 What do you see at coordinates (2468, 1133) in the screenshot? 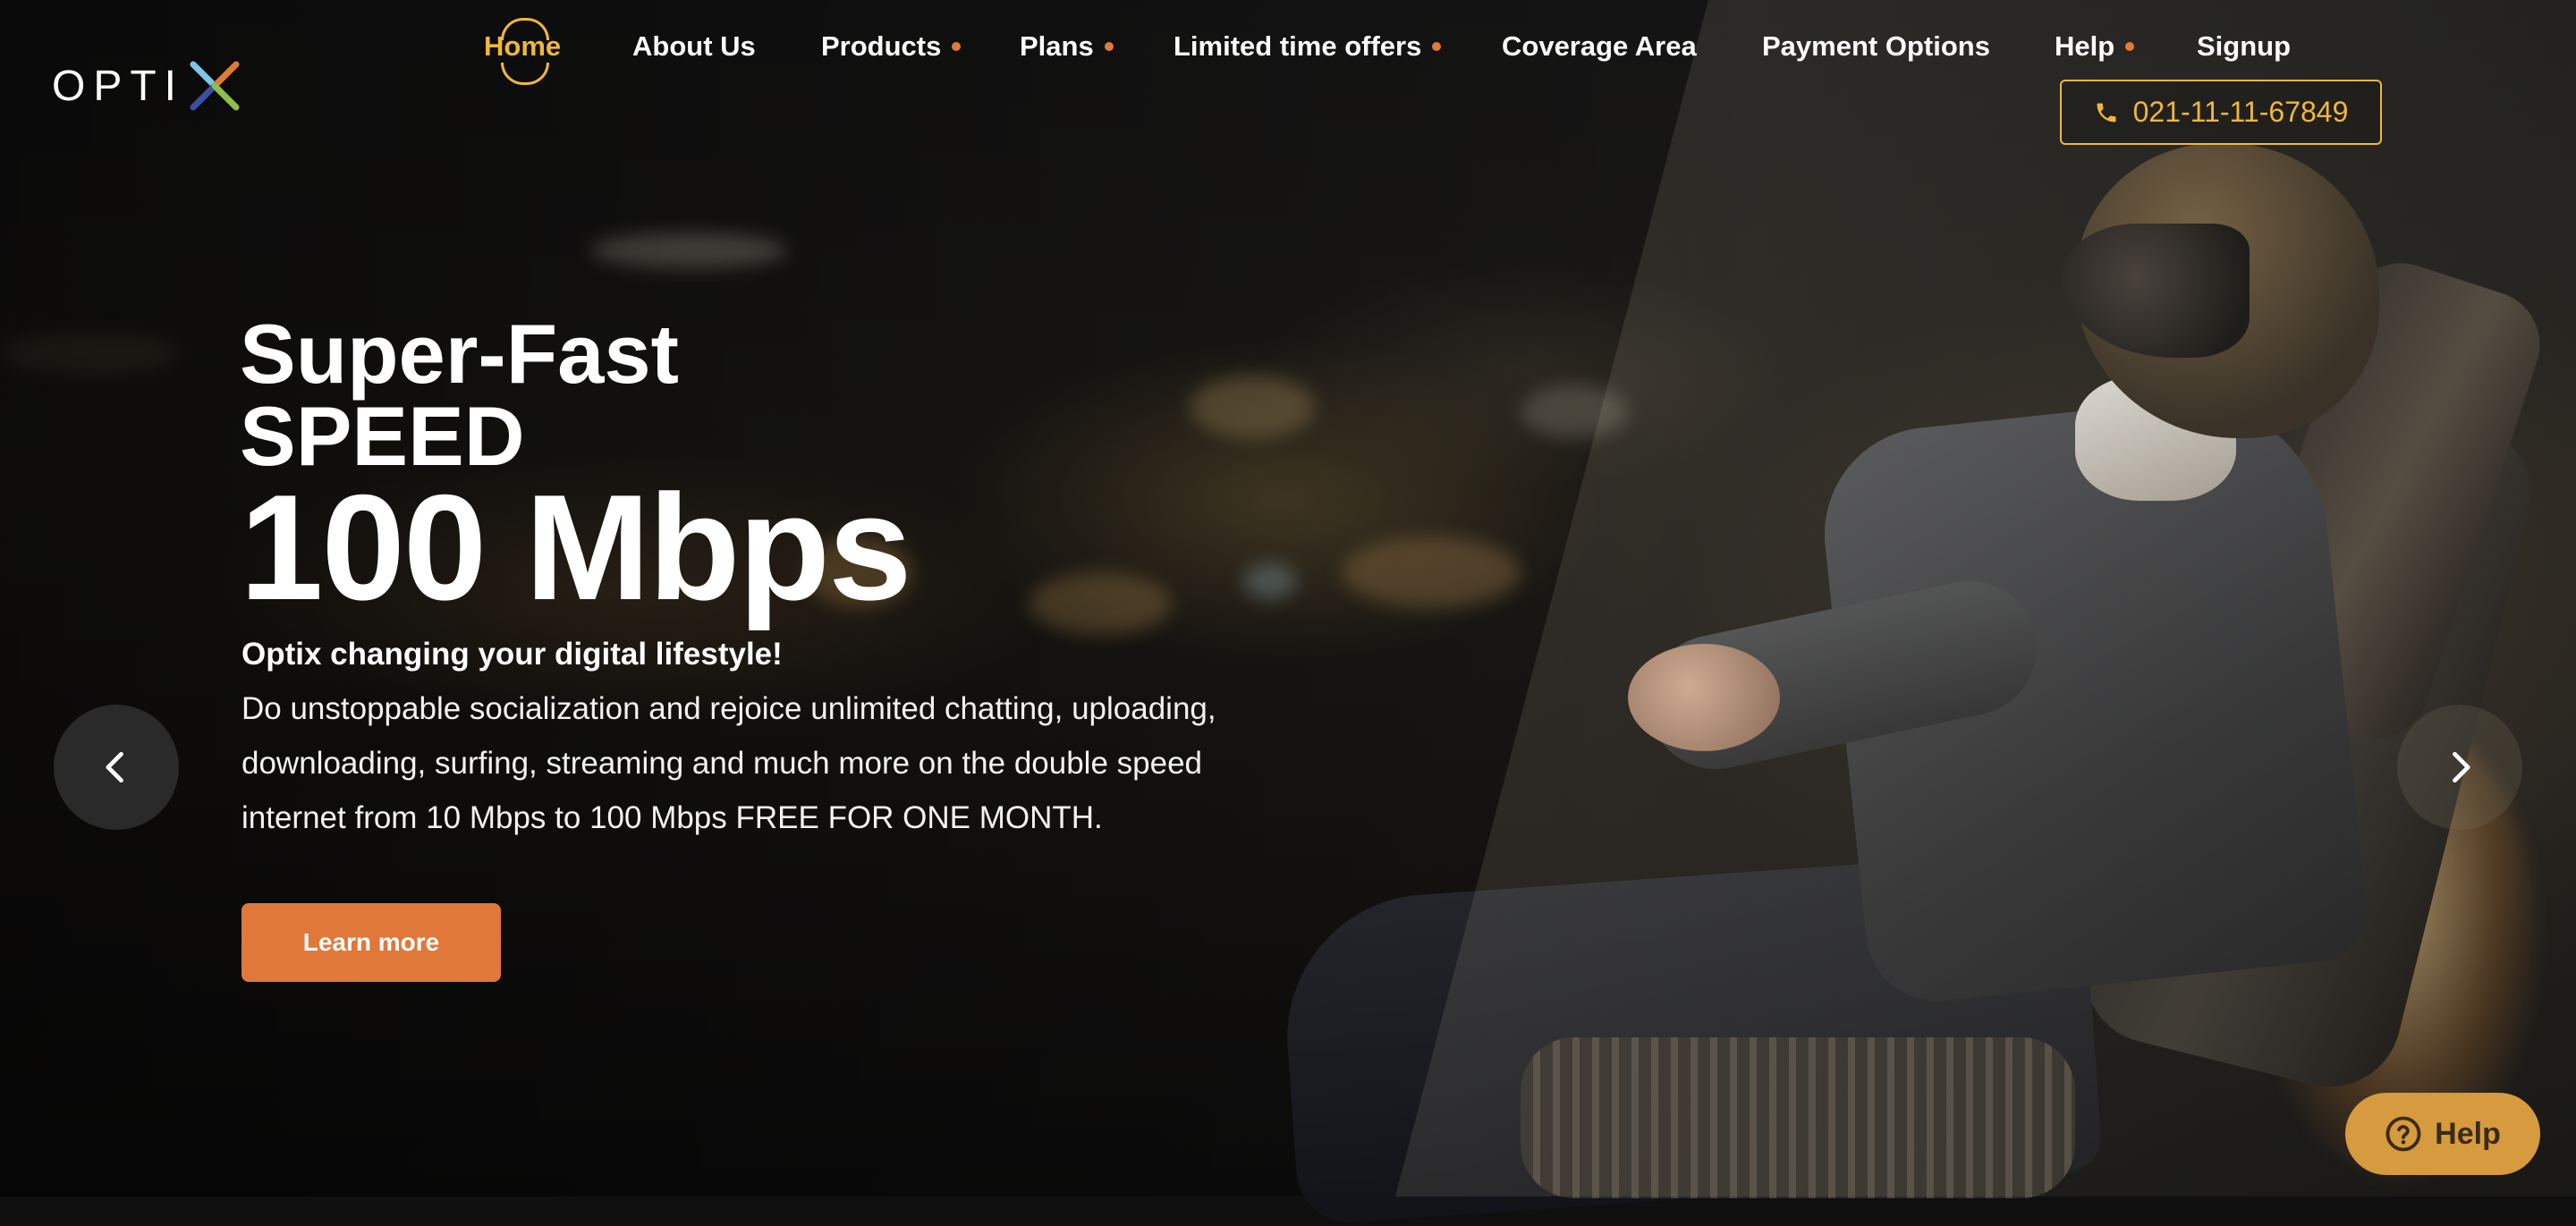
I see `help-widget-label: Help` at bounding box center [2468, 1133].